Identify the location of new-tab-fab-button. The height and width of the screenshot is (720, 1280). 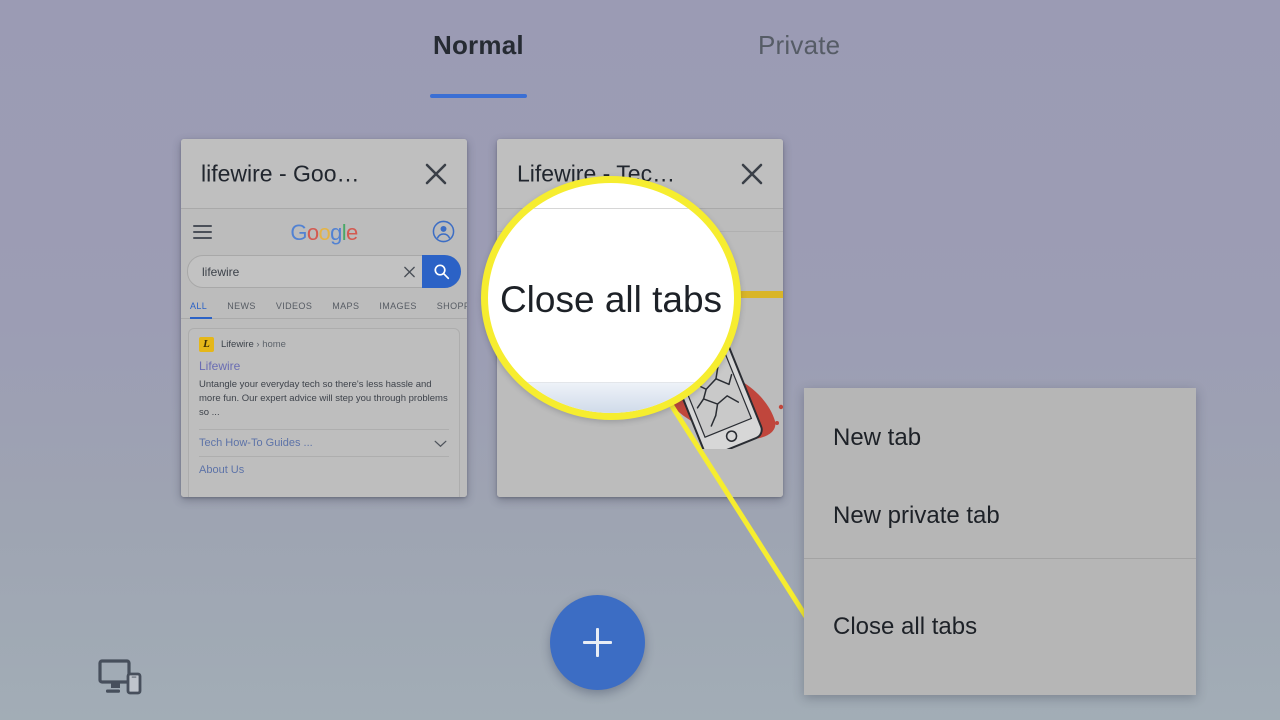
(597, 642).